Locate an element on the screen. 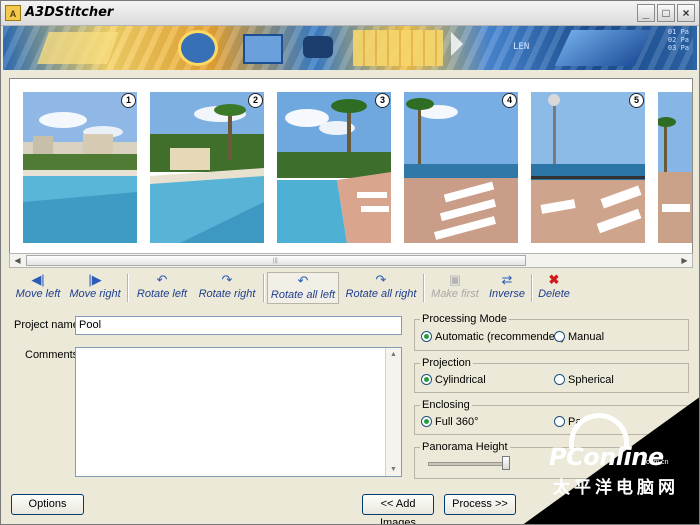  inverse-icon: ⇄ is located at coordinates (507, 279).